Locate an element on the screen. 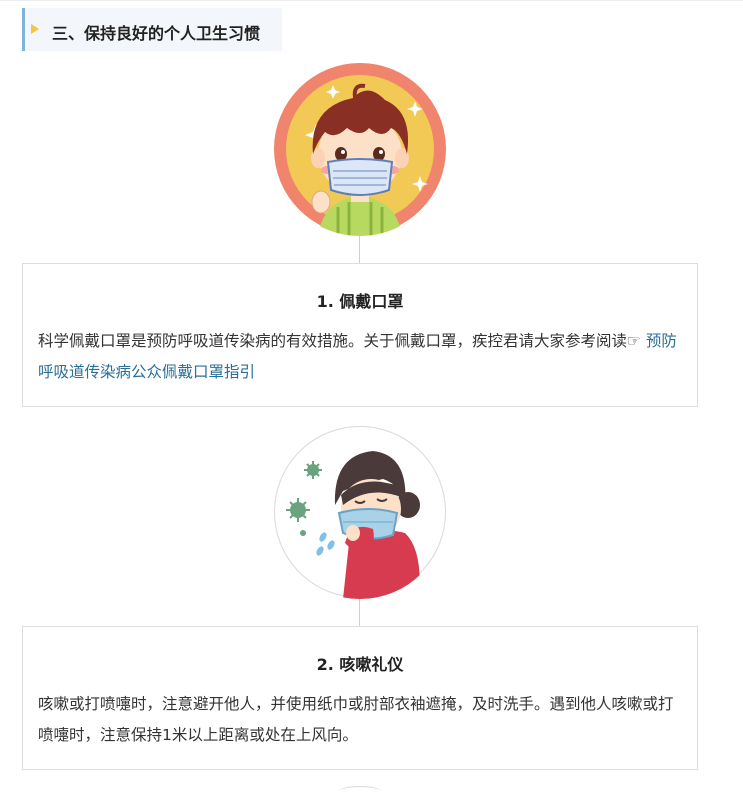 This screenshot has height=797, width=743. card-title: 2. 咳嗽礼仪 is located at coordinates (360, 664).